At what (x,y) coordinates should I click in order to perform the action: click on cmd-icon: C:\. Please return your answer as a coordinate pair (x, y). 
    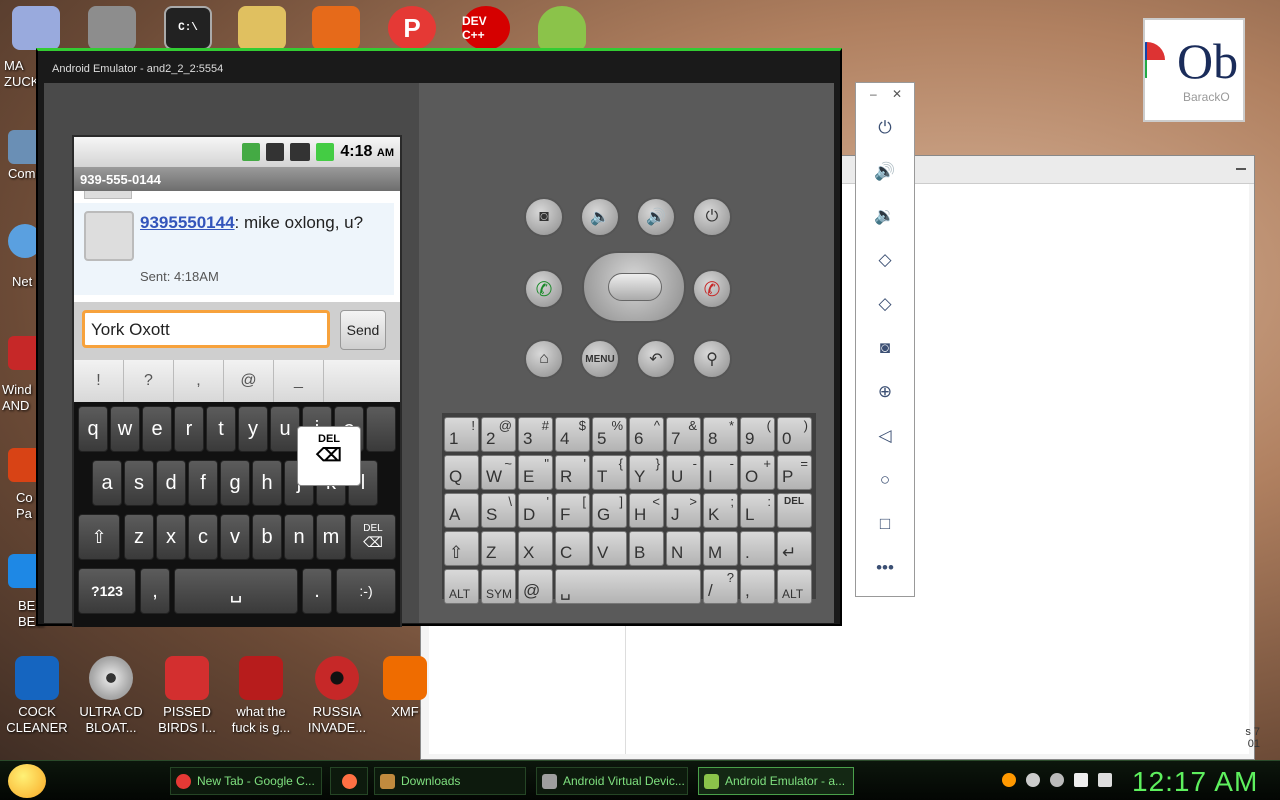
    Looking at the image, I should click on (188, 28).